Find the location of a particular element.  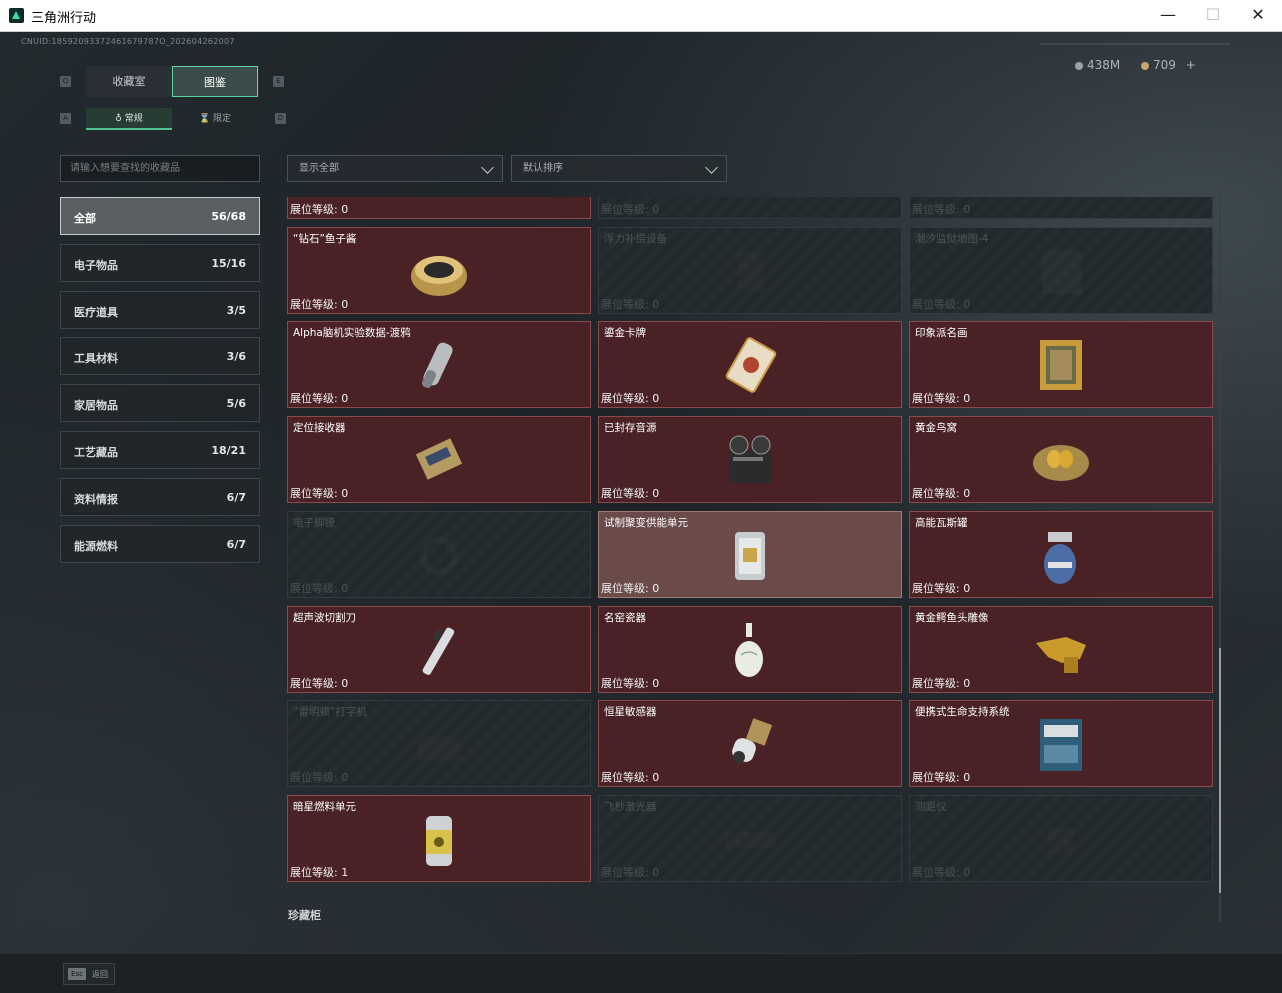

typewriter-icon is located at coordinates (439, 745).